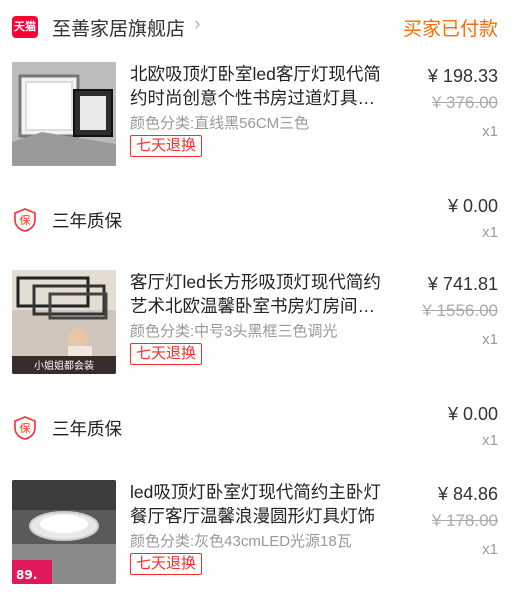 The height and width of the screenshot is (603, 518). I want to click on product-title: led吸顶灯卧室灯现代简约主卧灯餐厅客厅温馨浪漫圆形灯具灯饰, so click(263, 504).